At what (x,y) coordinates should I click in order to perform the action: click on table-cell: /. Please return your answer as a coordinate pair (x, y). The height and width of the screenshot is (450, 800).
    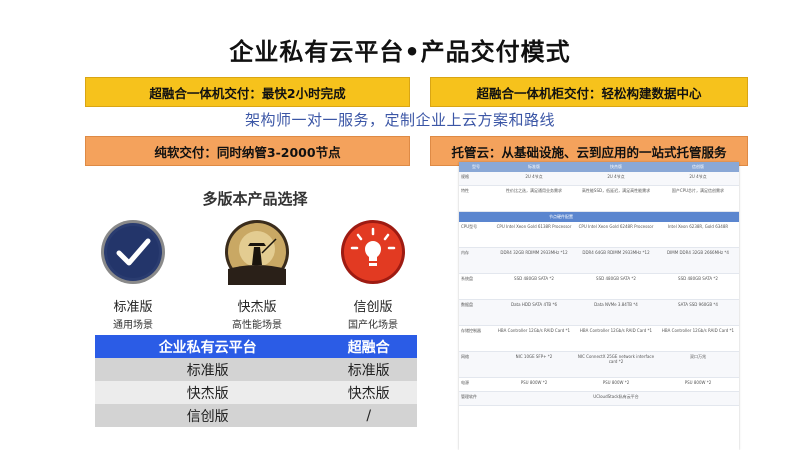
    Looking at the image, I should click on (368, 415).